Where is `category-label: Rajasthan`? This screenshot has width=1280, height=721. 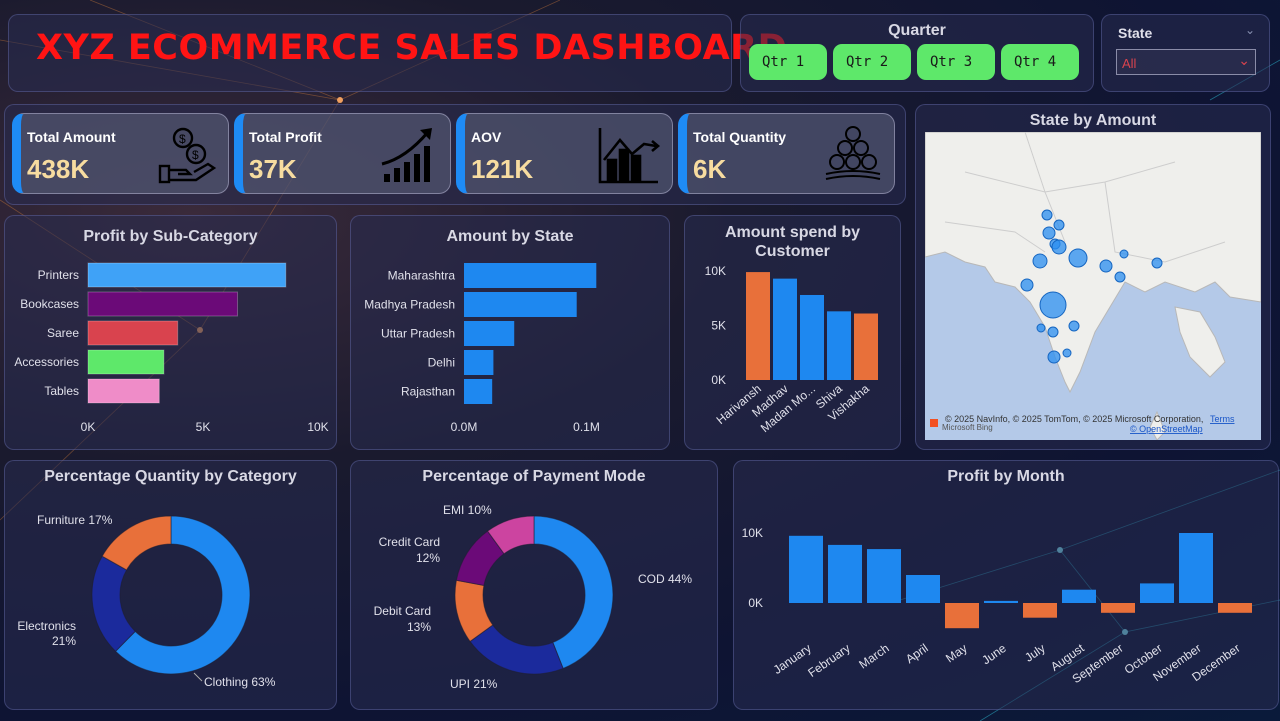 category-label: Rajasthan is located at coordinates (428, 392).